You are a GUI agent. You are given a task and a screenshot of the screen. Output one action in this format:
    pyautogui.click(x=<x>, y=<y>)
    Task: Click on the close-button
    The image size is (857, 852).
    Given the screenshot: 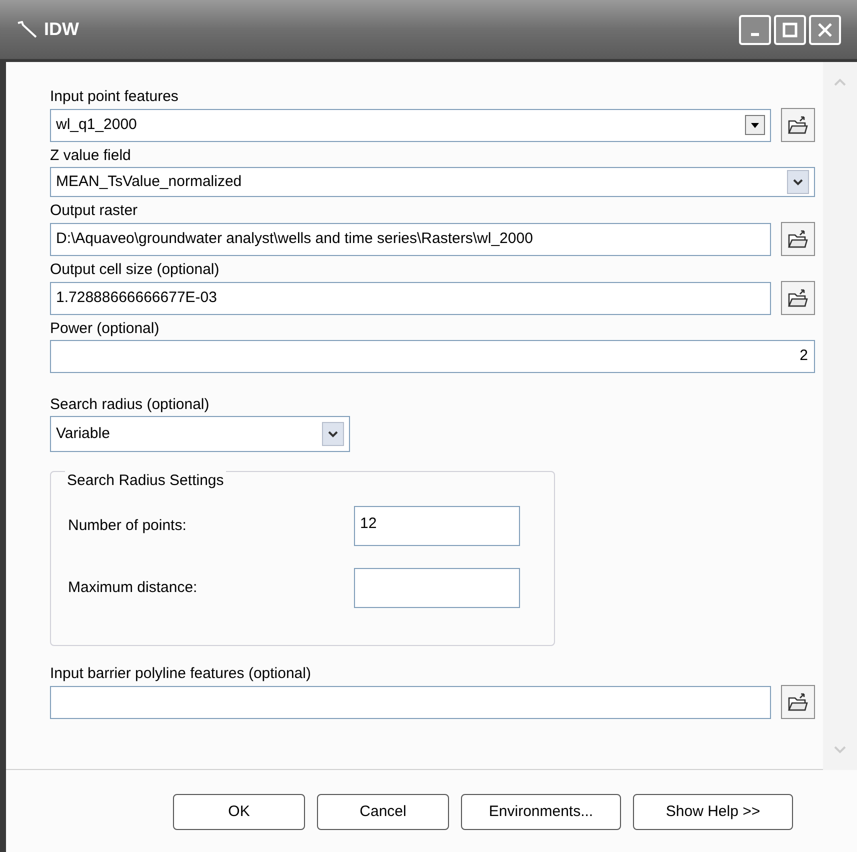 What is the action you would take?
    pyautogui.click(x=825, y=29)
    